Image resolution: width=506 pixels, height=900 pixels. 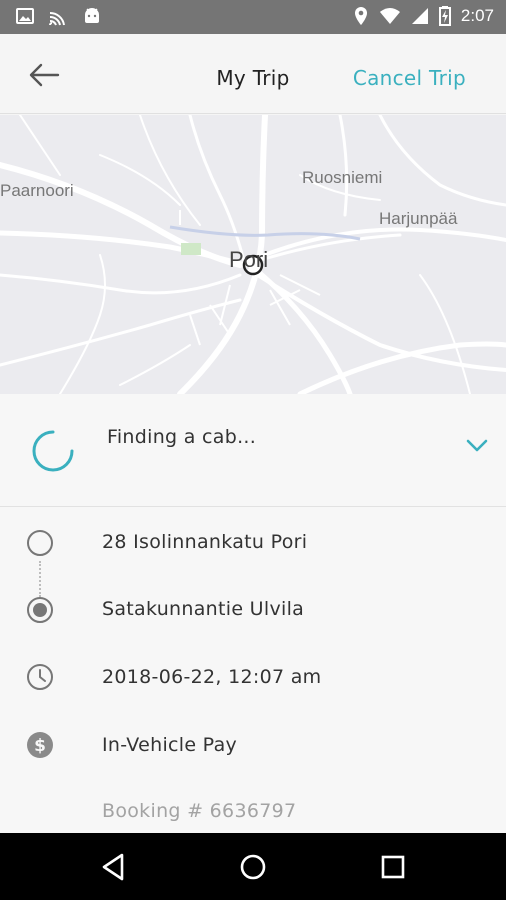 What do you see at coordinates (170, 745) in the screenshot?
I see `payment-method: In-Vehicle Pay` at bounding box center [170, 745].